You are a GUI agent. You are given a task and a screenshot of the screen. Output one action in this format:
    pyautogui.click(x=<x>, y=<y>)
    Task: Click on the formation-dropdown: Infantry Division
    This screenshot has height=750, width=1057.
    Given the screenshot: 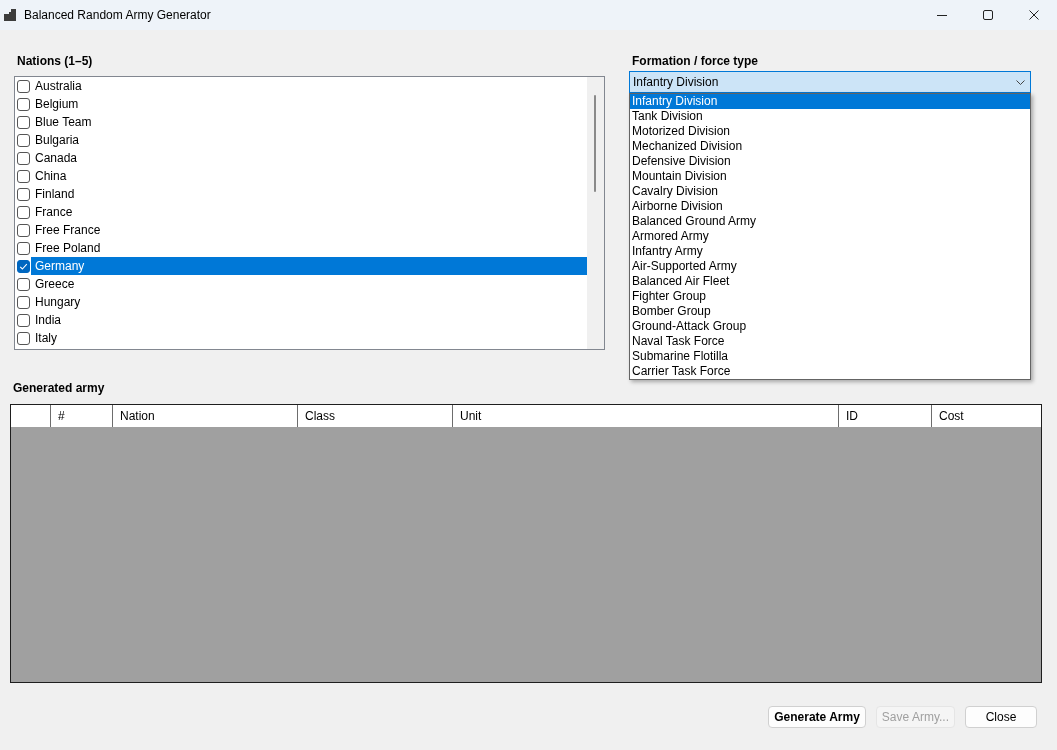 What is the action you would take?
    pyautogui.click(x=830, y=82)
    